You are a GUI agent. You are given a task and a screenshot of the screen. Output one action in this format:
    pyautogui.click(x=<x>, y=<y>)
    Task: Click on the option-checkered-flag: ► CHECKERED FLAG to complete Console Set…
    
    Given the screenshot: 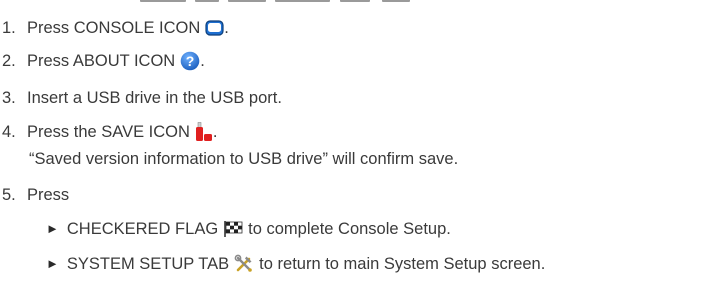 What is the action you would take?
    pyautogui.click(x=248, y=229)
    